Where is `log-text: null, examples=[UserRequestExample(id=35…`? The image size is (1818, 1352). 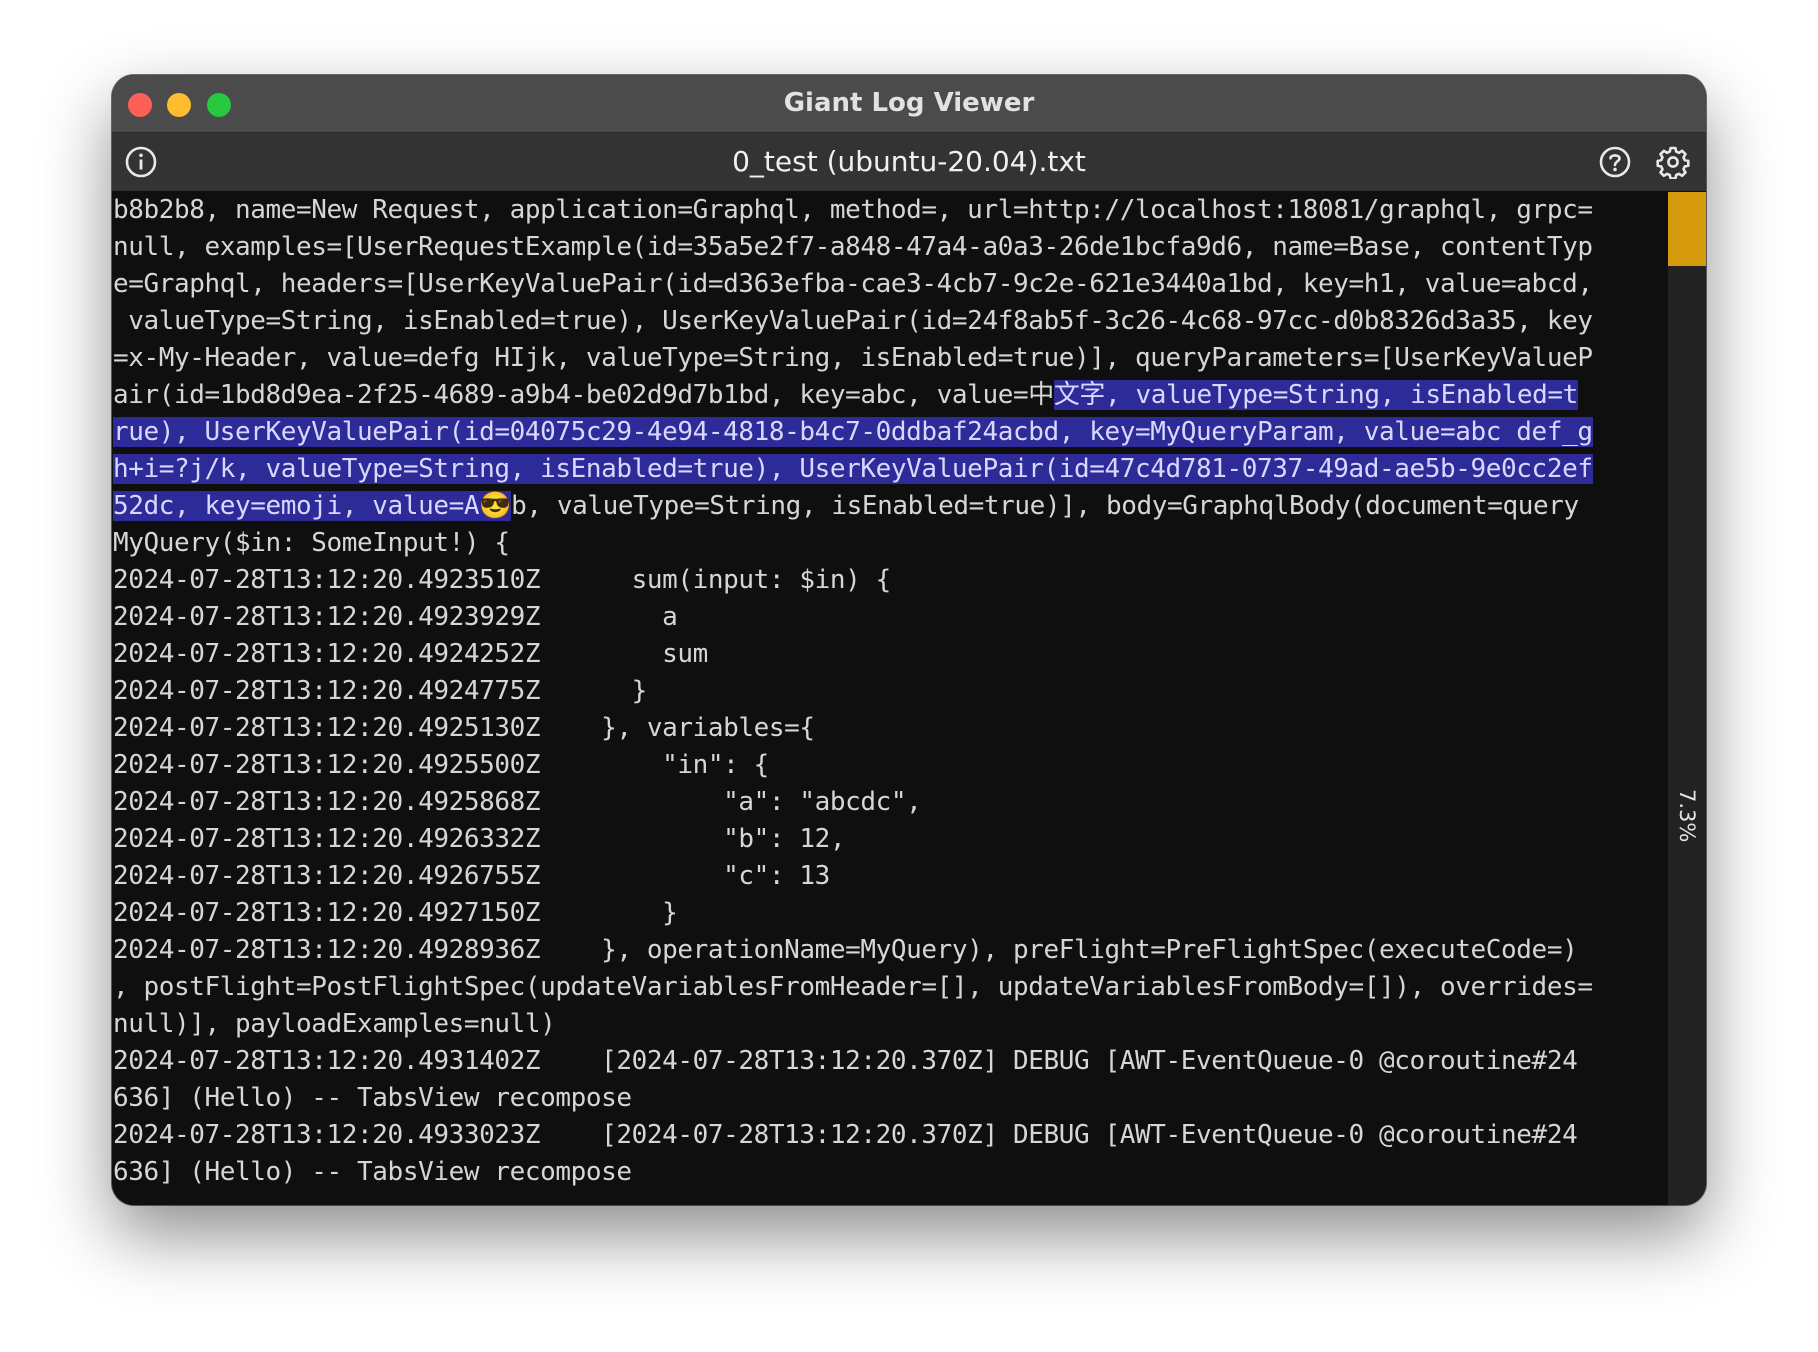
log-text: null, examples=[UserRequestExample(id=35… is located at coordinates (853, 247).